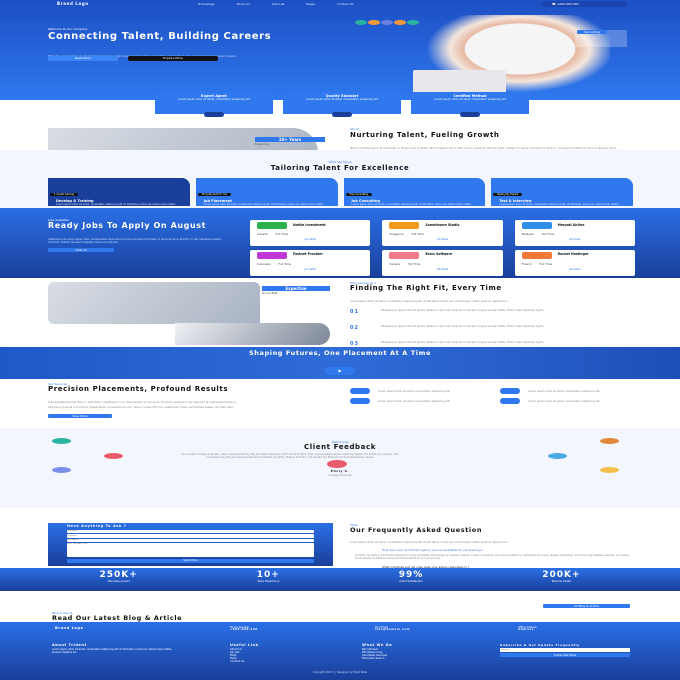  Describe the element at coordinates (526, 629) in the screenshot. I see `footer-address: Address` at that location.